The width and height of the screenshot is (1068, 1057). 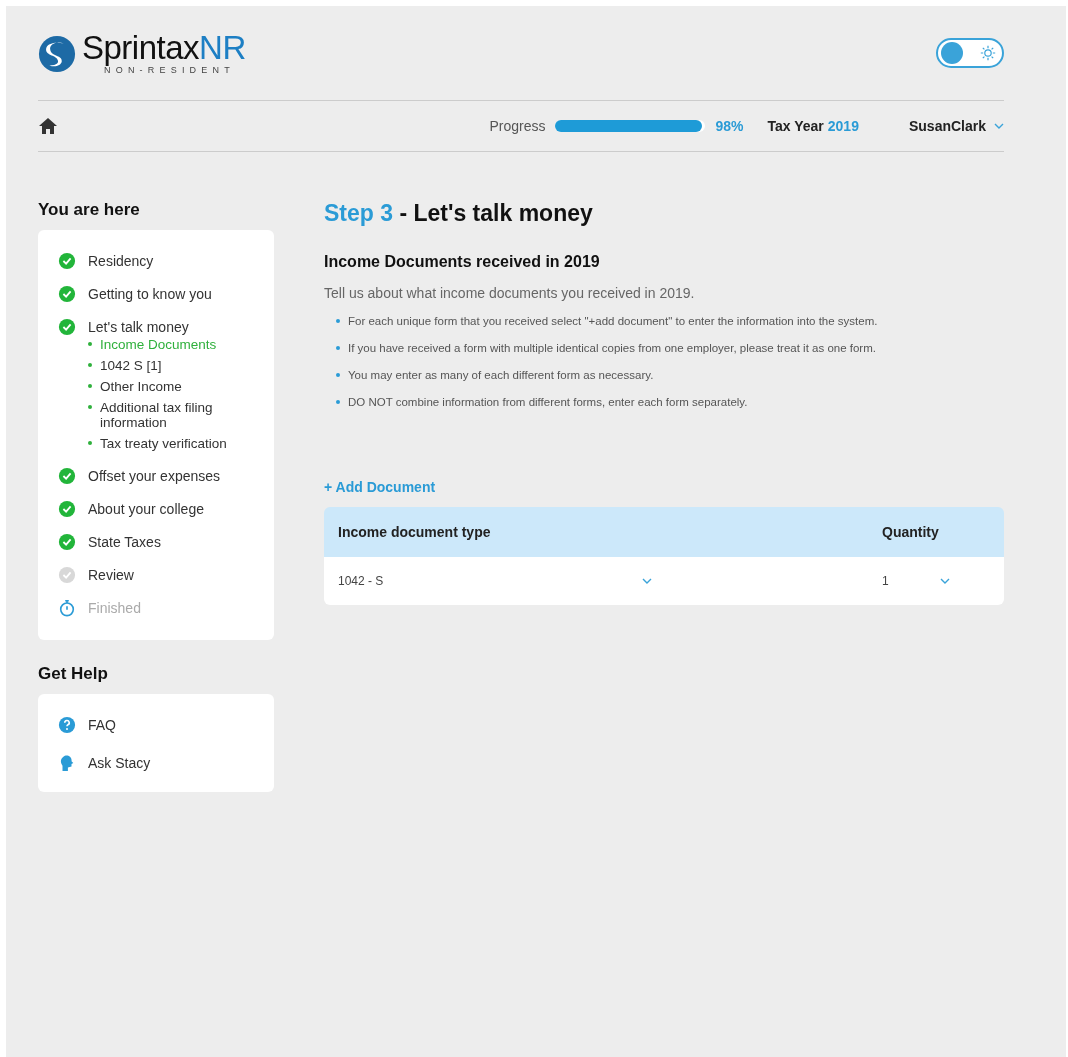 I want to click on step-item: About your college, so click(x=146, y=508).